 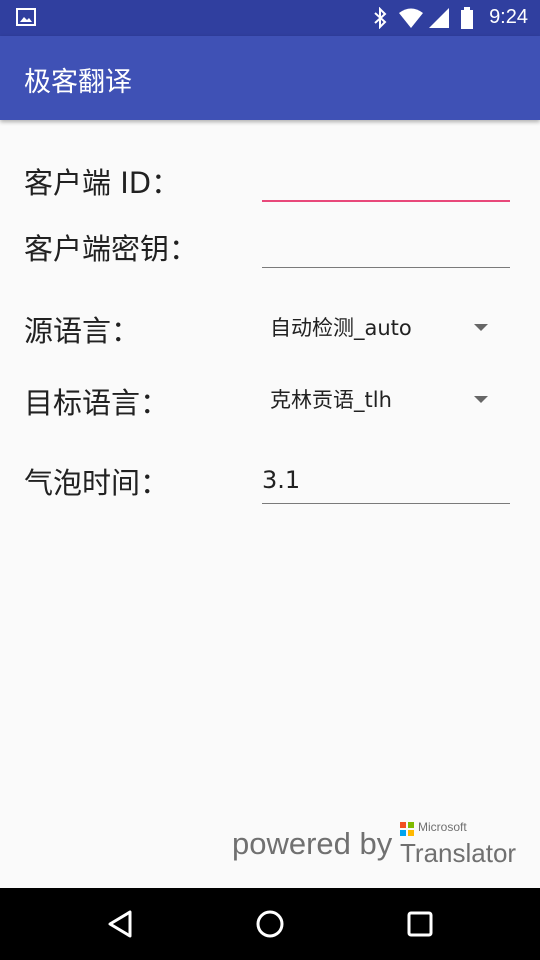 I want to click on bubble-time-underline, so click(x=386, y=503).